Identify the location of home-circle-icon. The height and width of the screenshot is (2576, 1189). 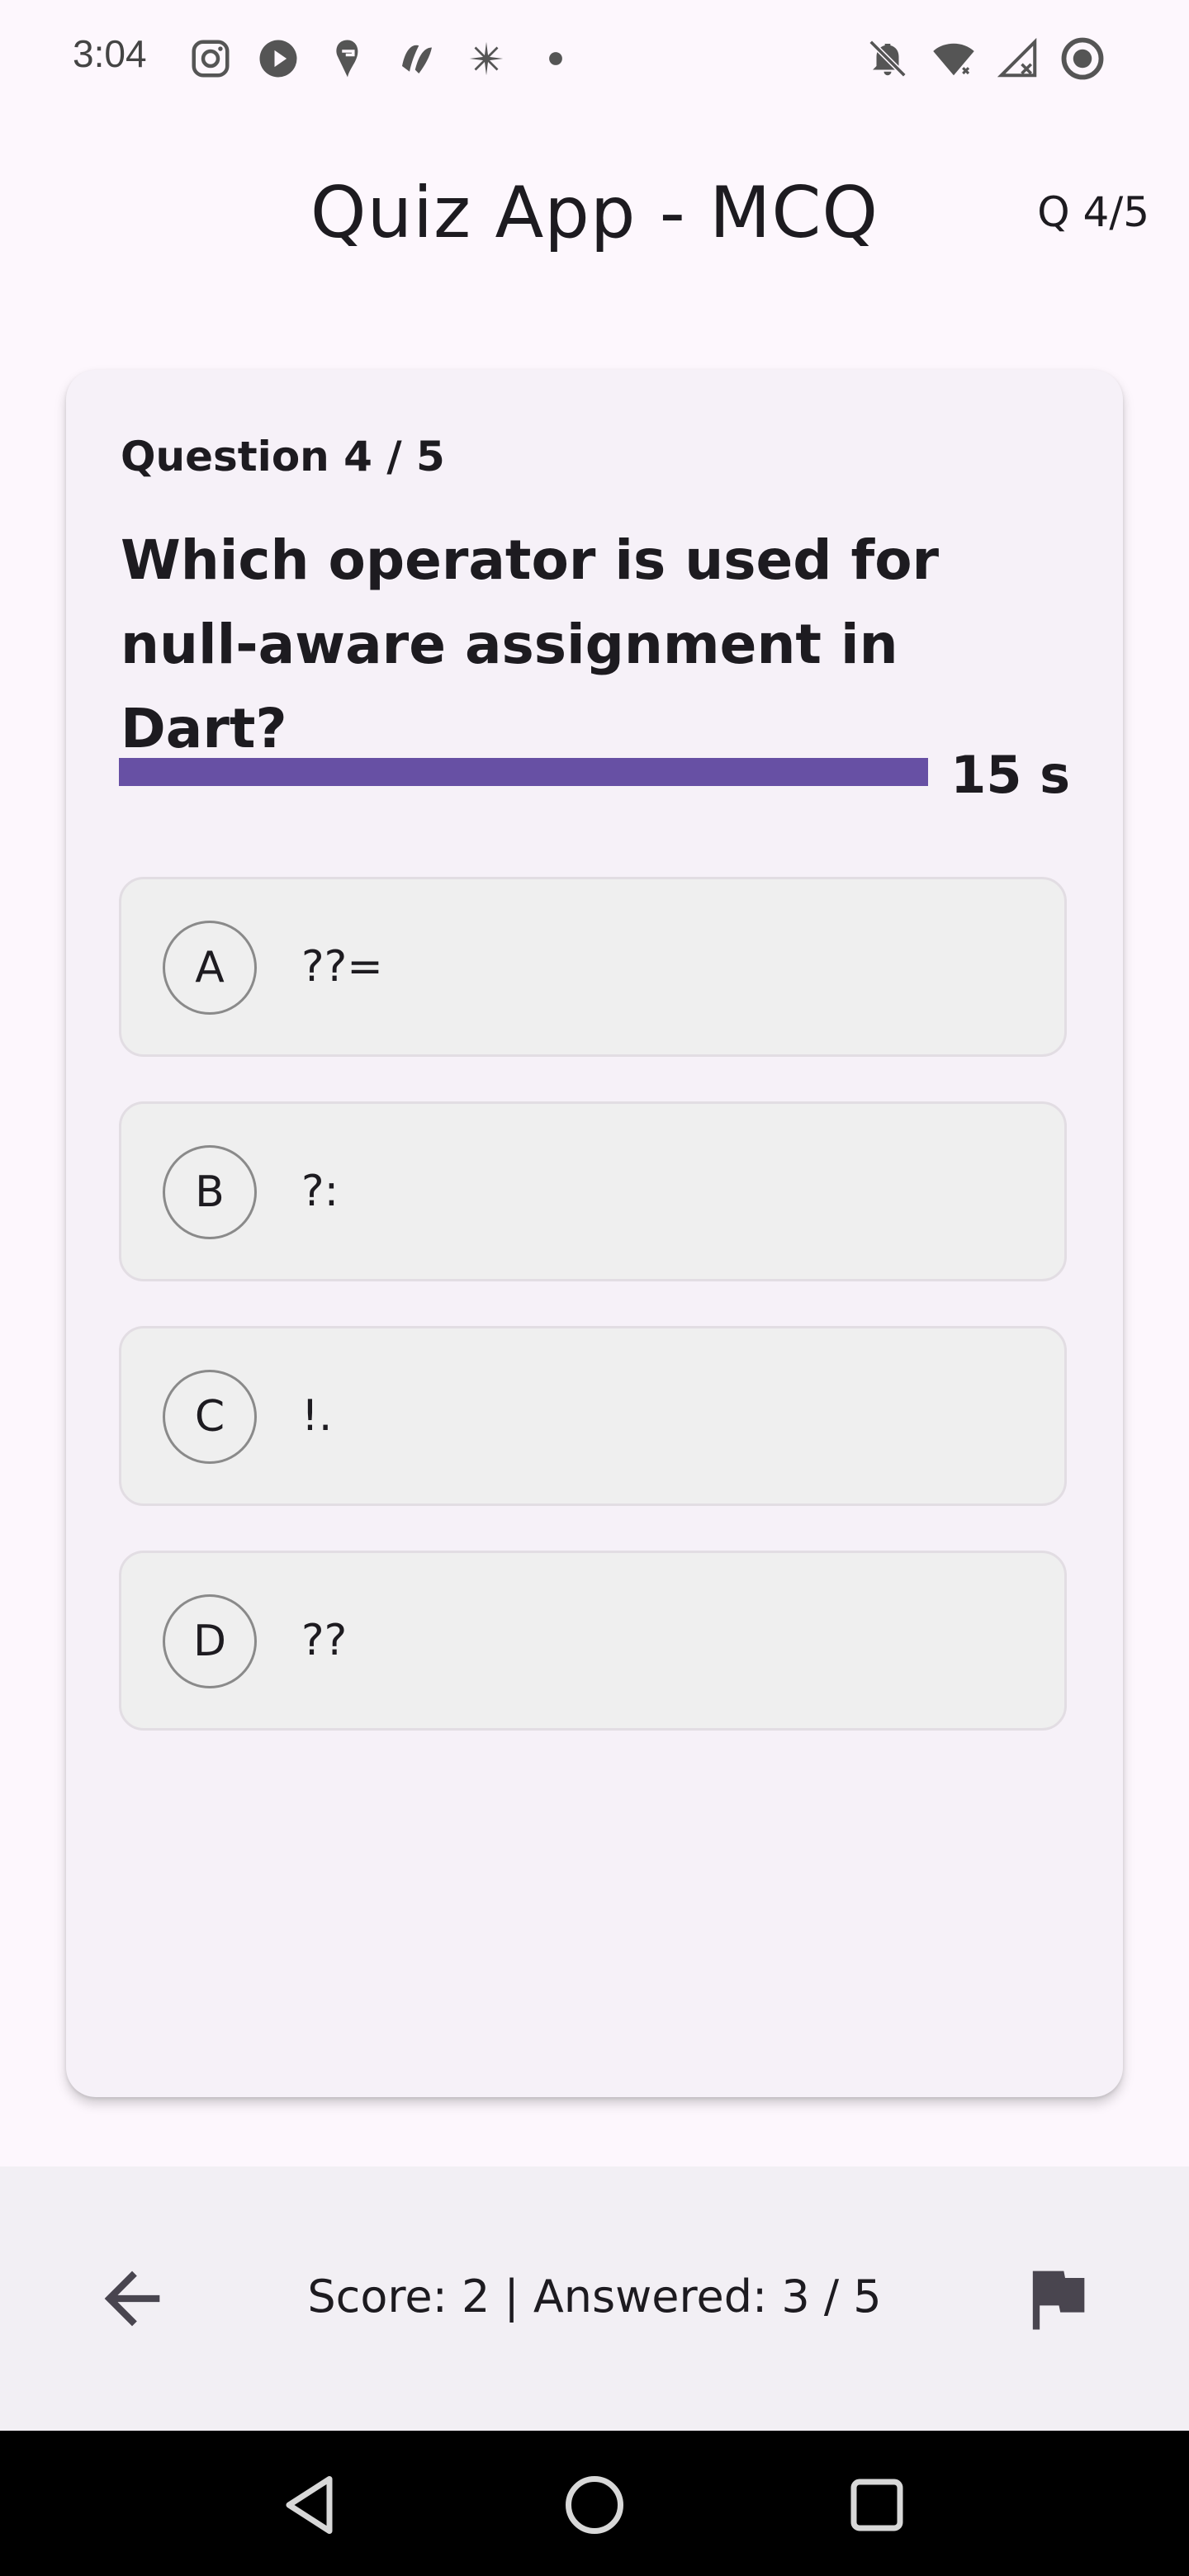
(594, 2505).